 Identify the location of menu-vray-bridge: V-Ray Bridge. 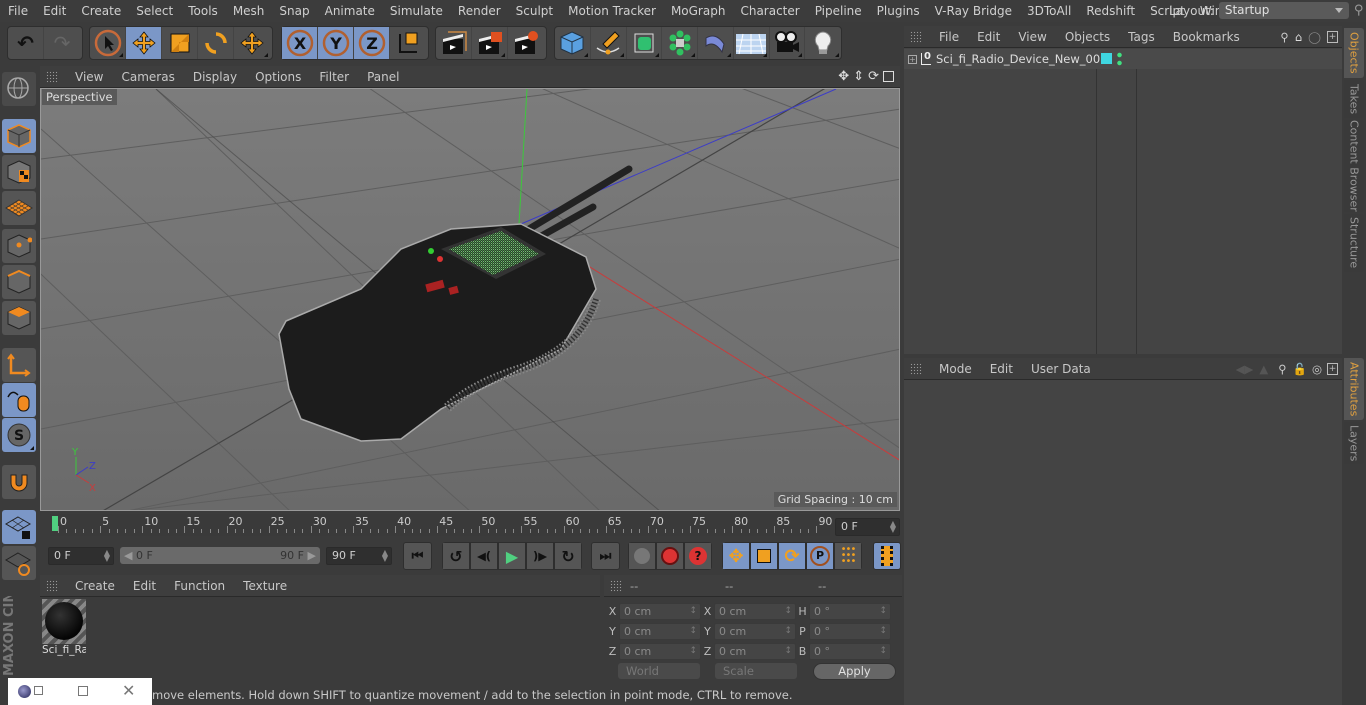
(973, 11).